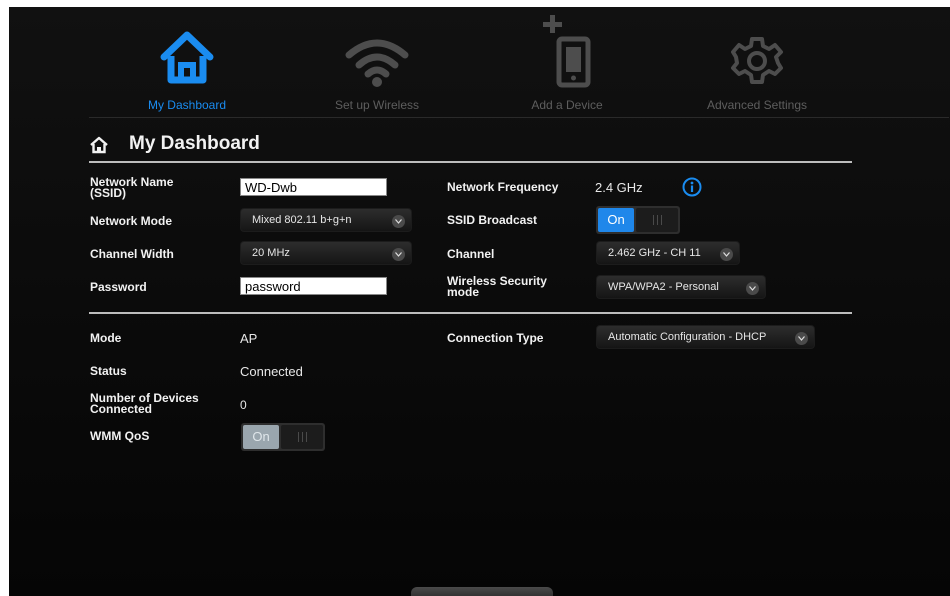 The height and width of the screenshot is (596, 950). I want to click on home-outline-icon, so click(99, 145).